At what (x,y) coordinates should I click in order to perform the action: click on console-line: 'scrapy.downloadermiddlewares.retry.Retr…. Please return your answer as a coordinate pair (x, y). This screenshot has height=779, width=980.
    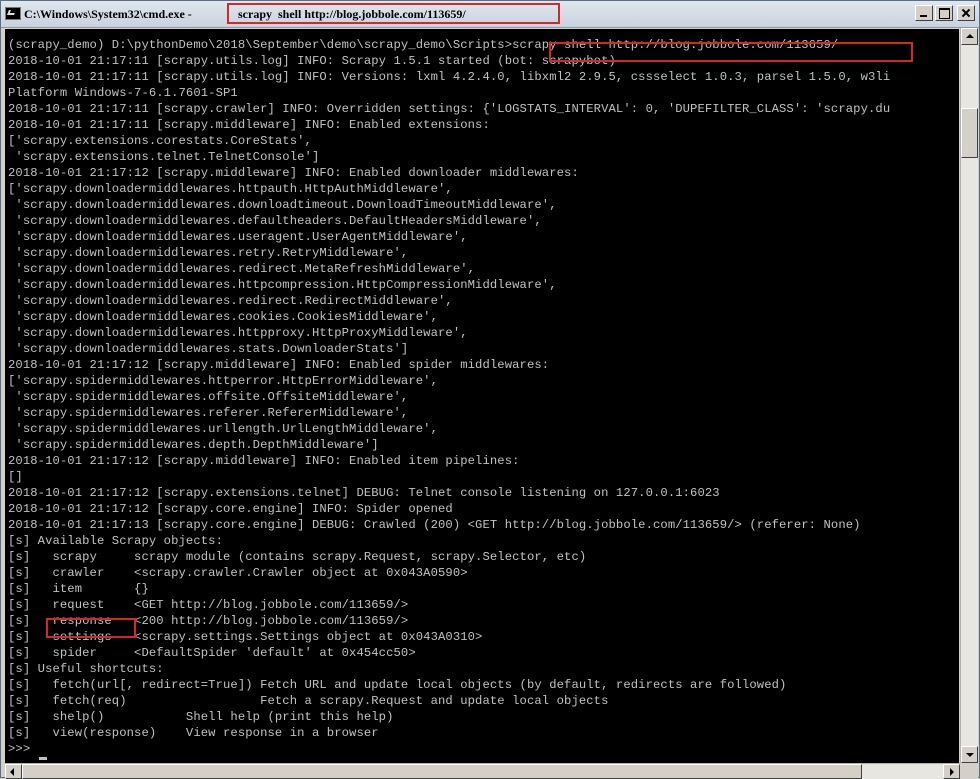
    Looking at the image, I should click on (208, 253).